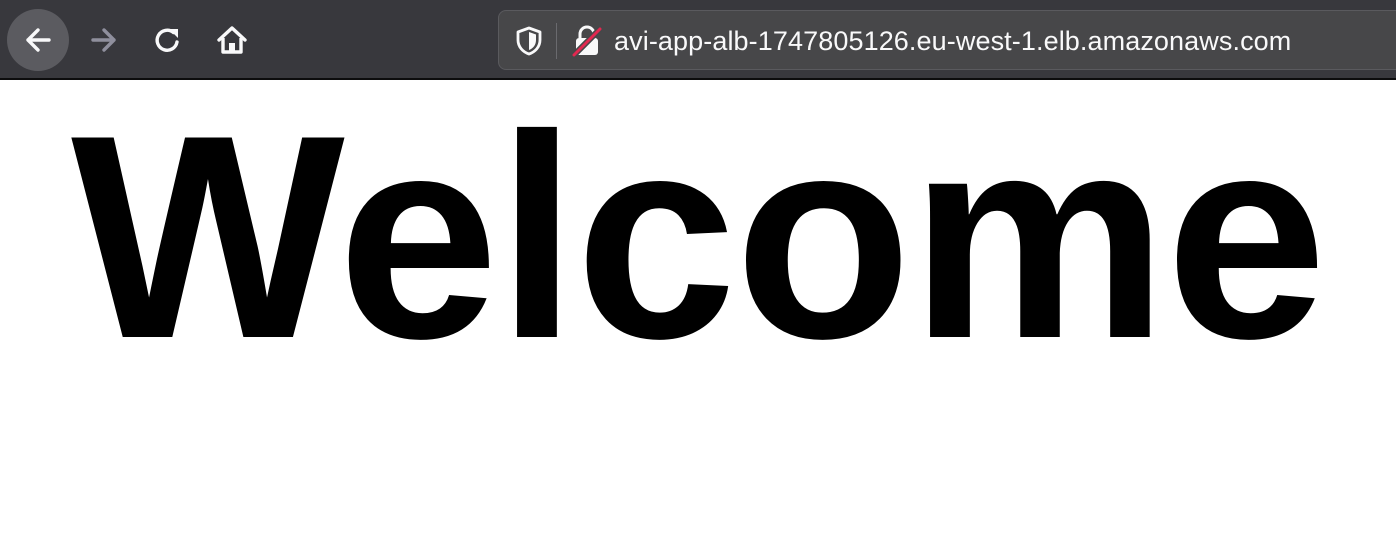  I want to click on insecure-lock-icon, so click(587, 43).